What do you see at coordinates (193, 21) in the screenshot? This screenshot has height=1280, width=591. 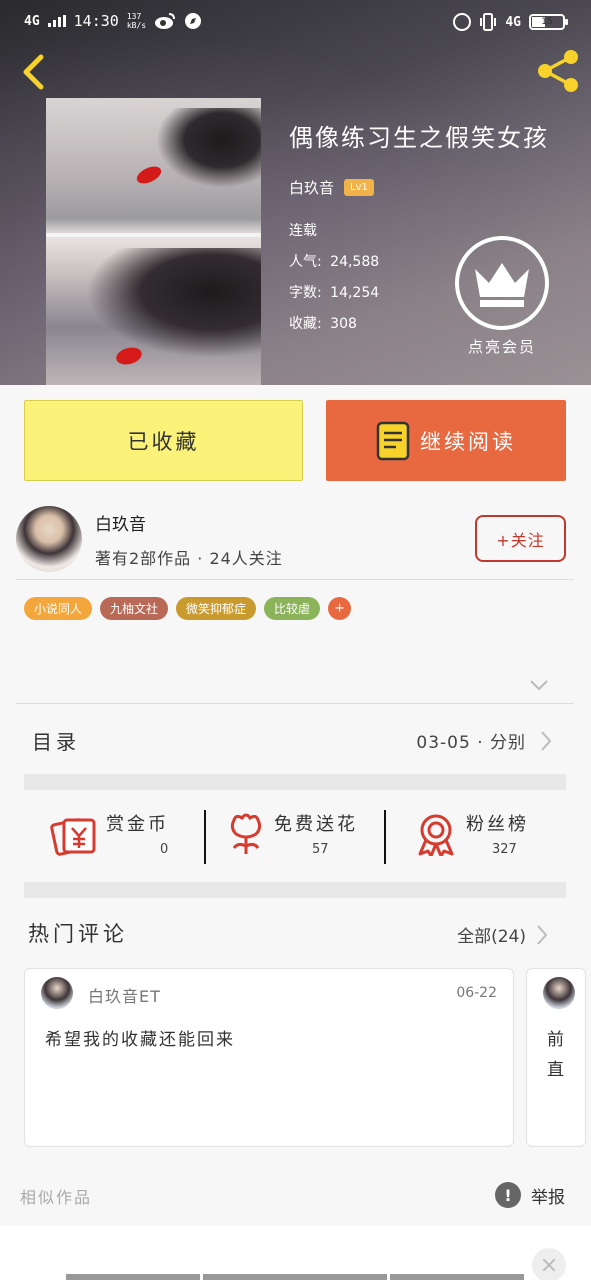 I see `compass-icon` at bounding box center [193, 21].